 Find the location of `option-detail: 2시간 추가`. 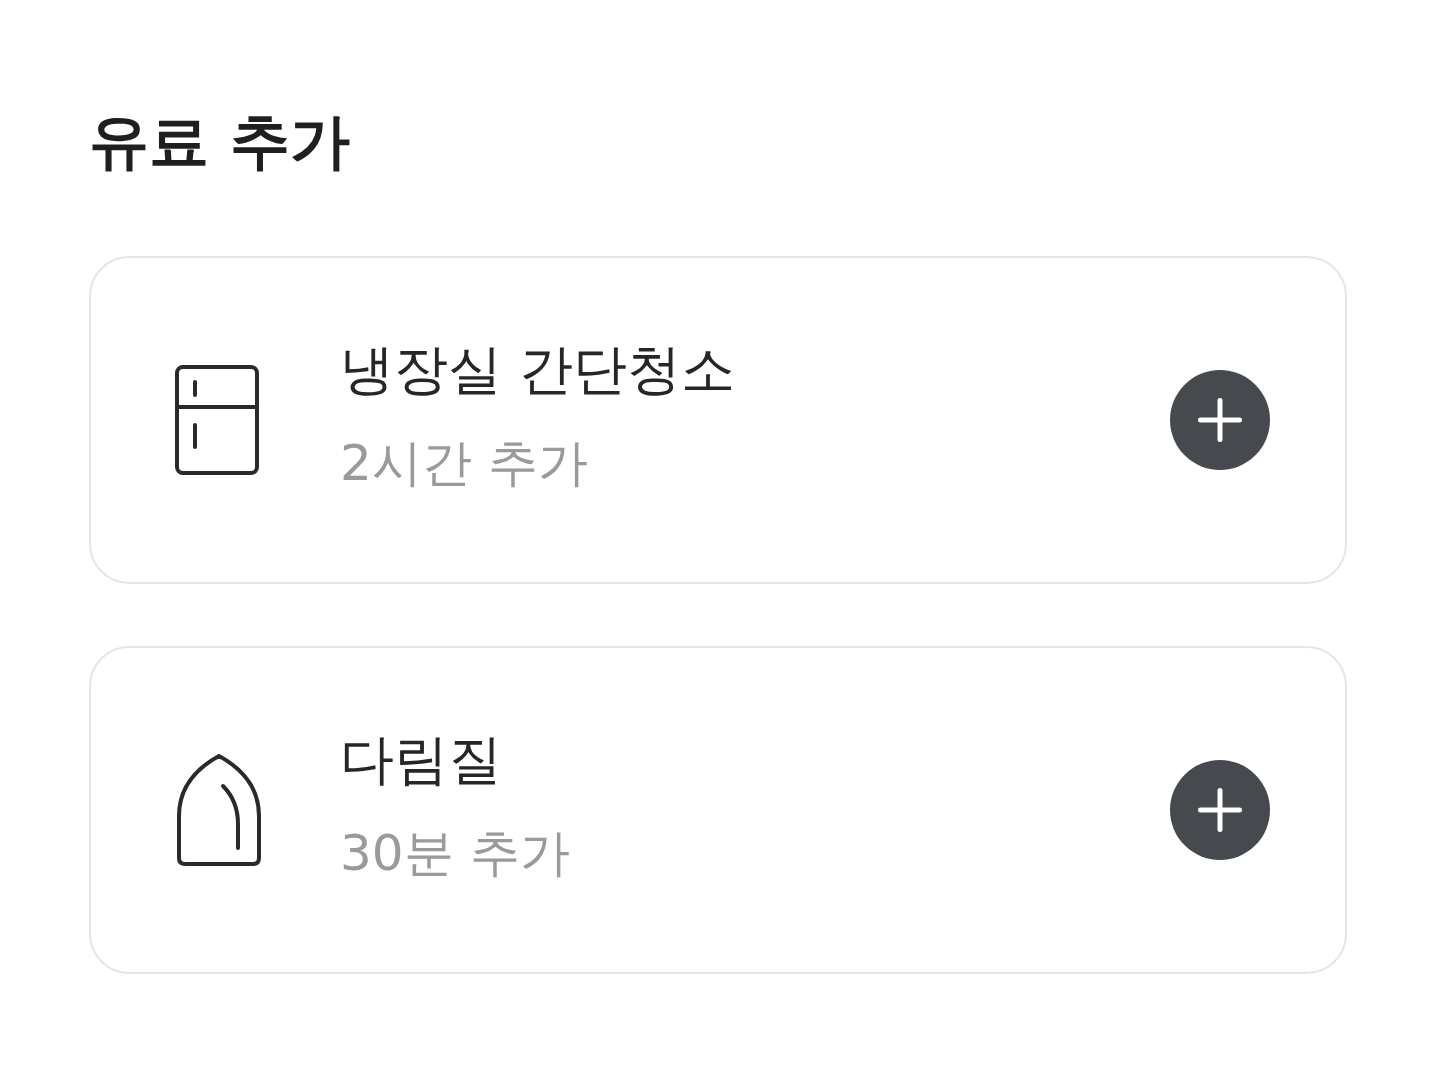

option-detail: 2시간 추가 is located at coordinates (464, 463).